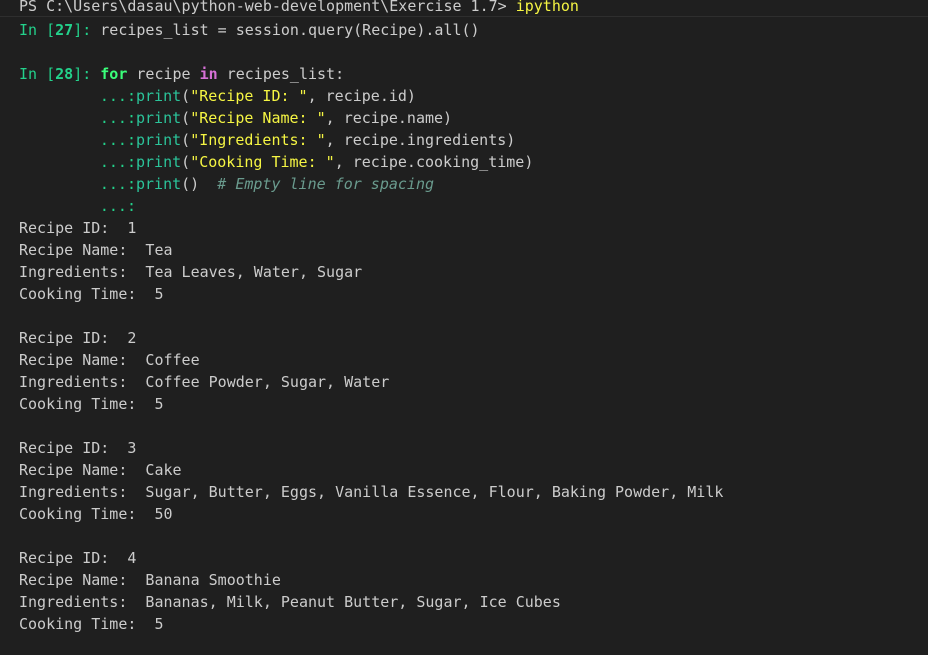  What do you see at coordinates (389, 118) in the screenshot?
I see `print-args: , recipe.name)` at bounding box center [389, 118].